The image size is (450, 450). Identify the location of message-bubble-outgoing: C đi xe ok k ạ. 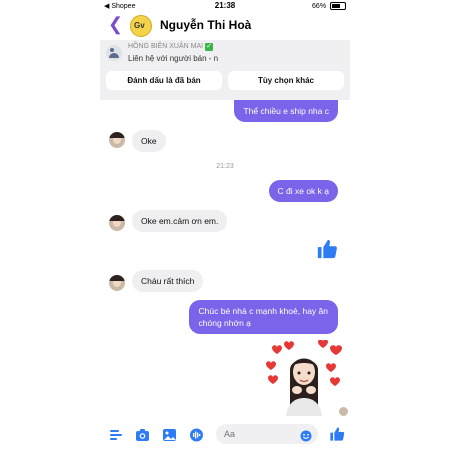
(303, 191).